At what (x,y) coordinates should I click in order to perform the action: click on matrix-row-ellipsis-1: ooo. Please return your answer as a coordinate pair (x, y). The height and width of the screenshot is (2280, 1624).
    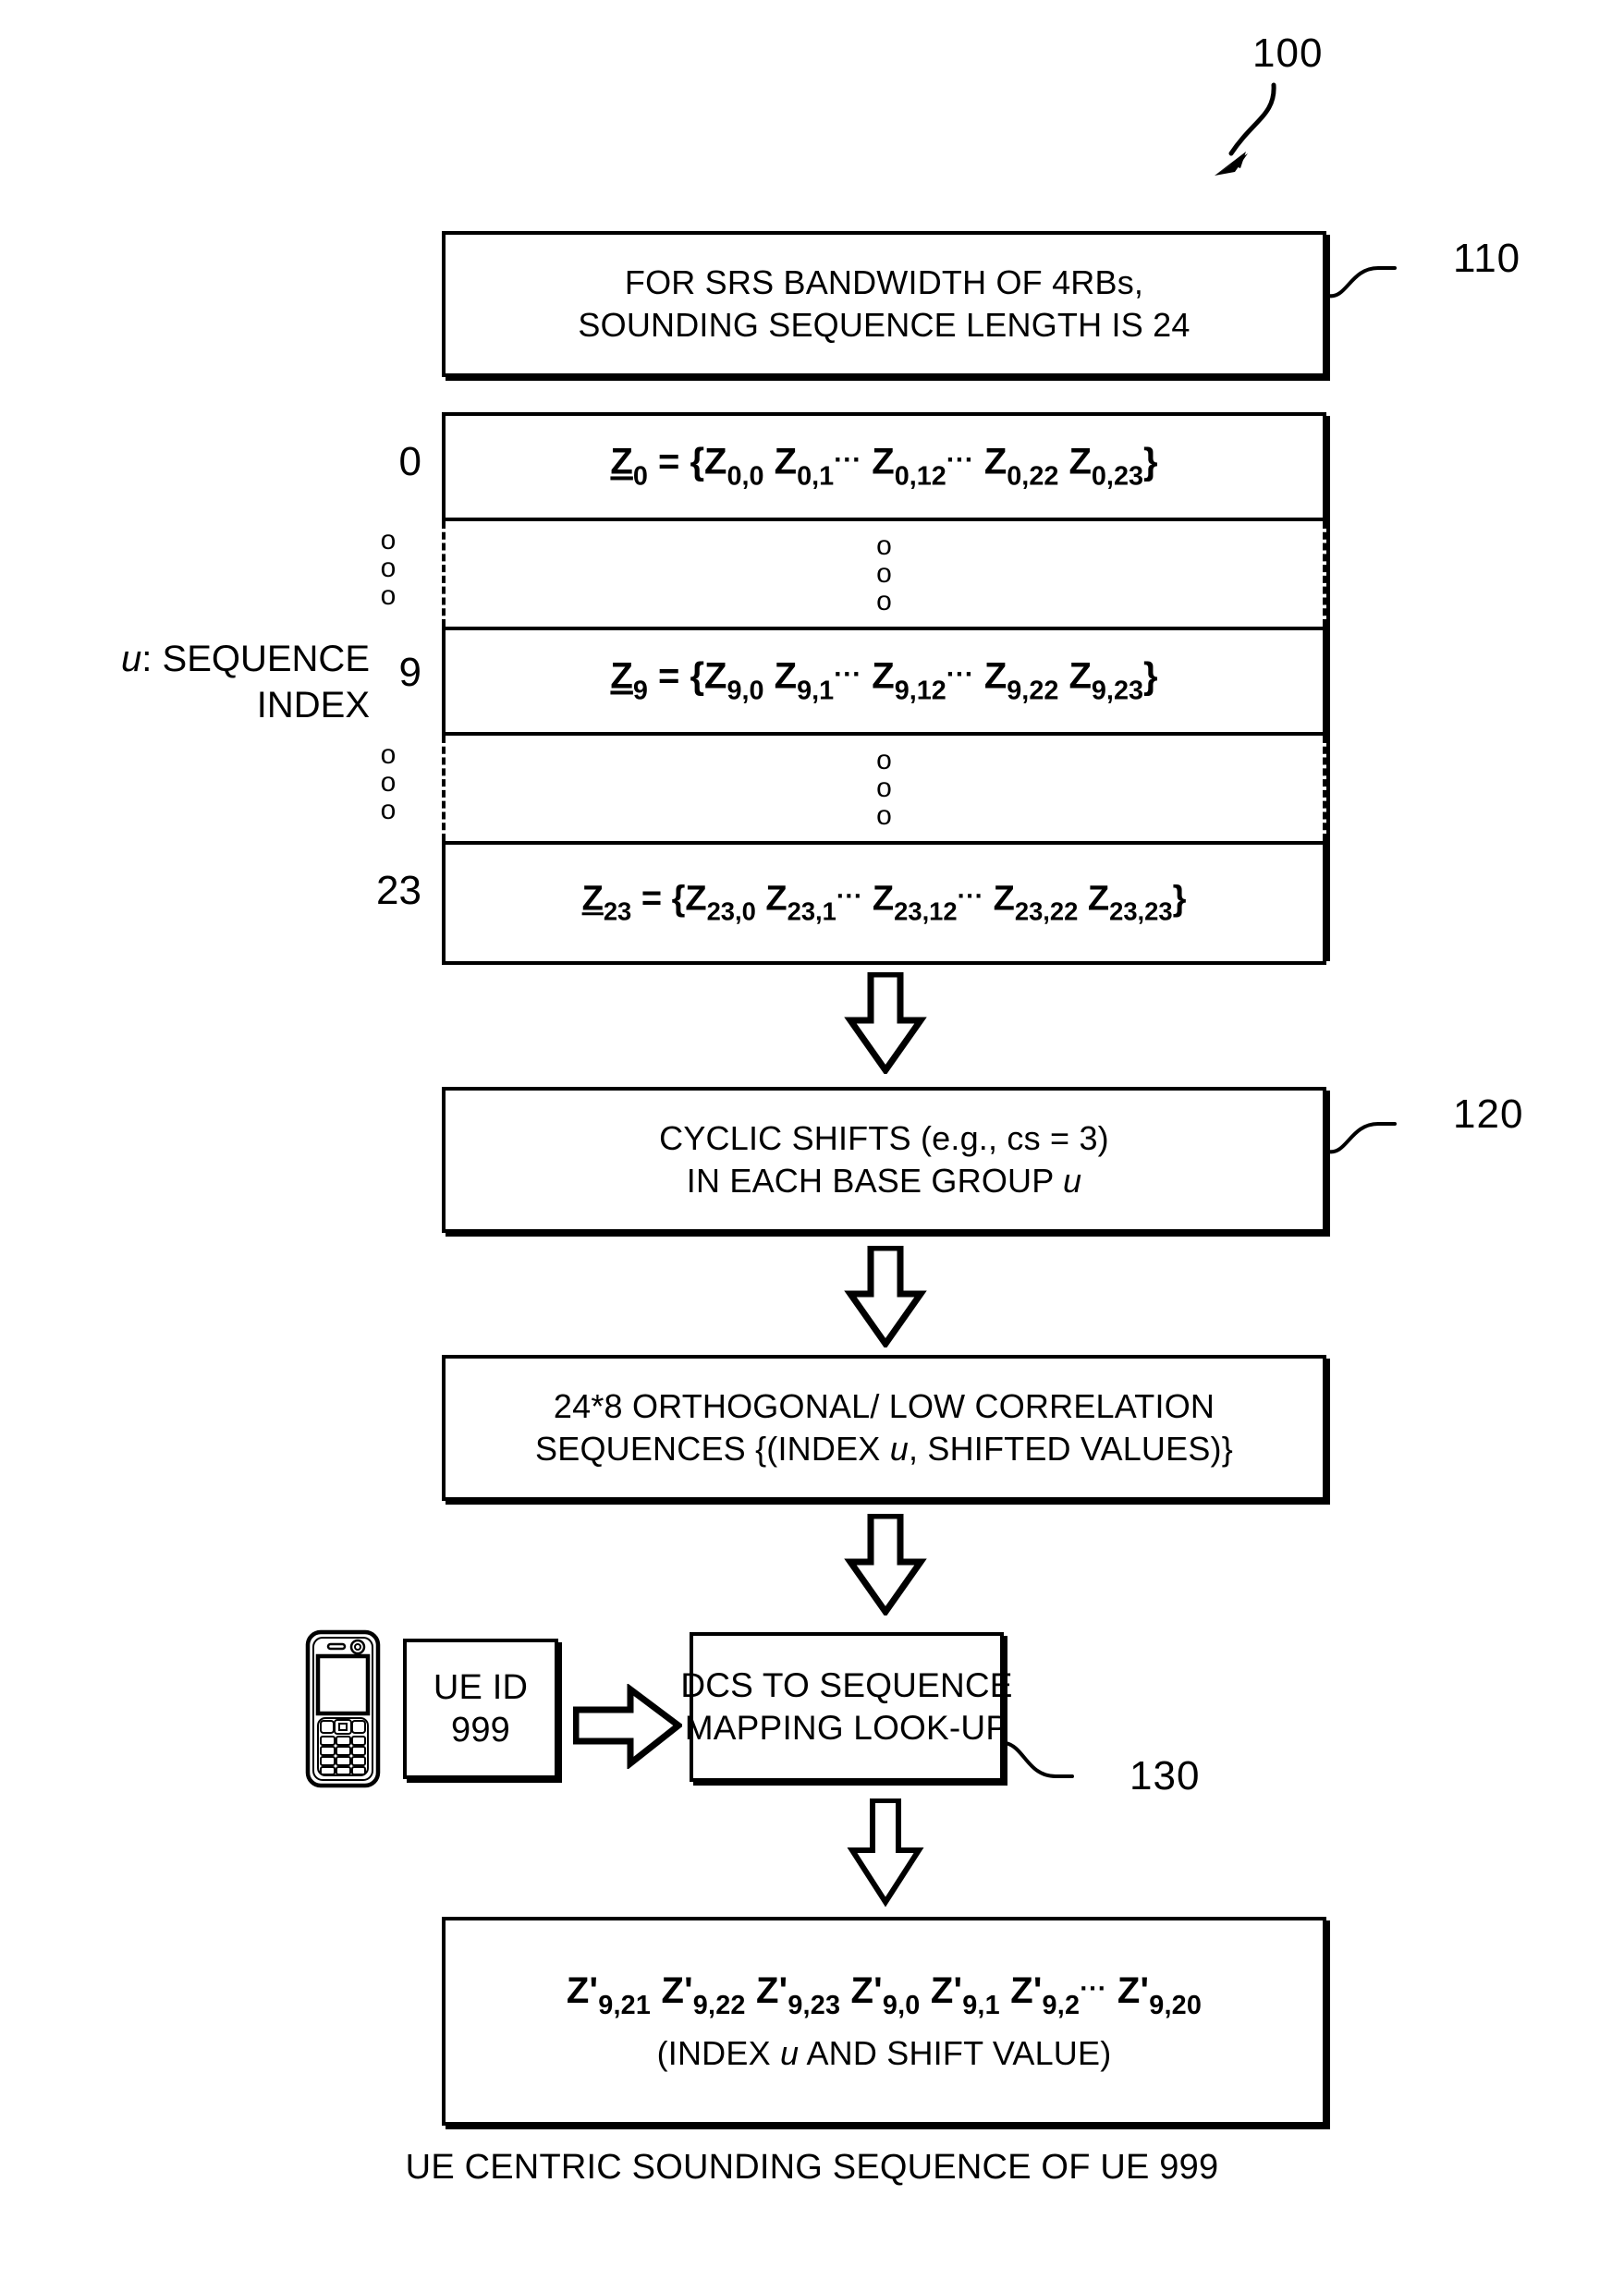
    Looking at the image, I should click on (884, 574).